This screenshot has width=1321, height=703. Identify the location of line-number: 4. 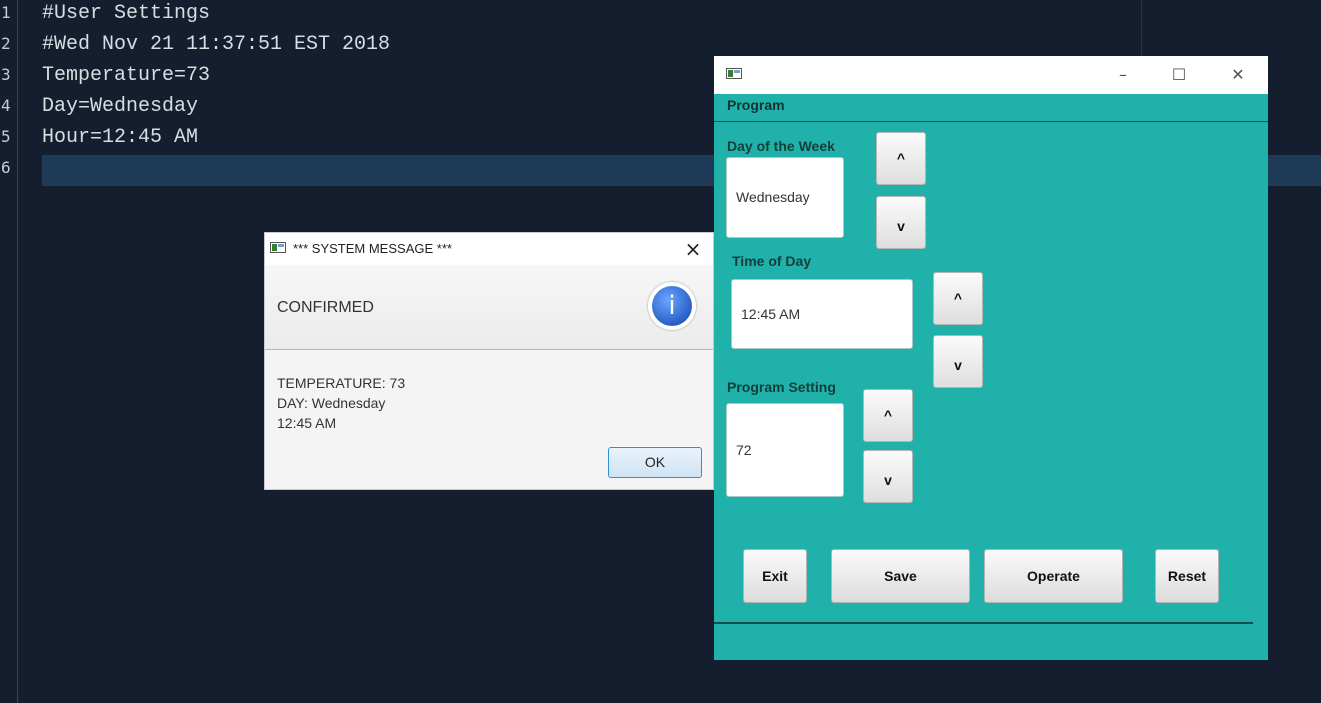
(6, 105).